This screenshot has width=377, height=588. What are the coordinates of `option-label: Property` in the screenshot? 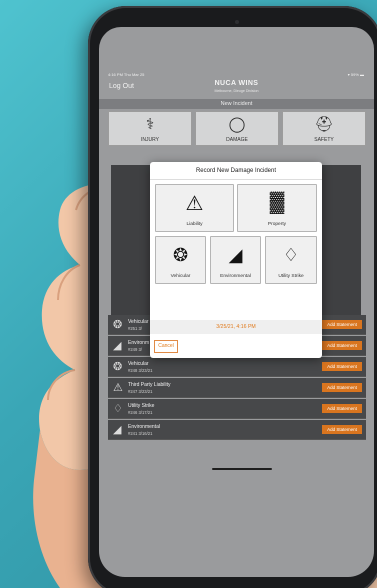 It's located at (277, 224).